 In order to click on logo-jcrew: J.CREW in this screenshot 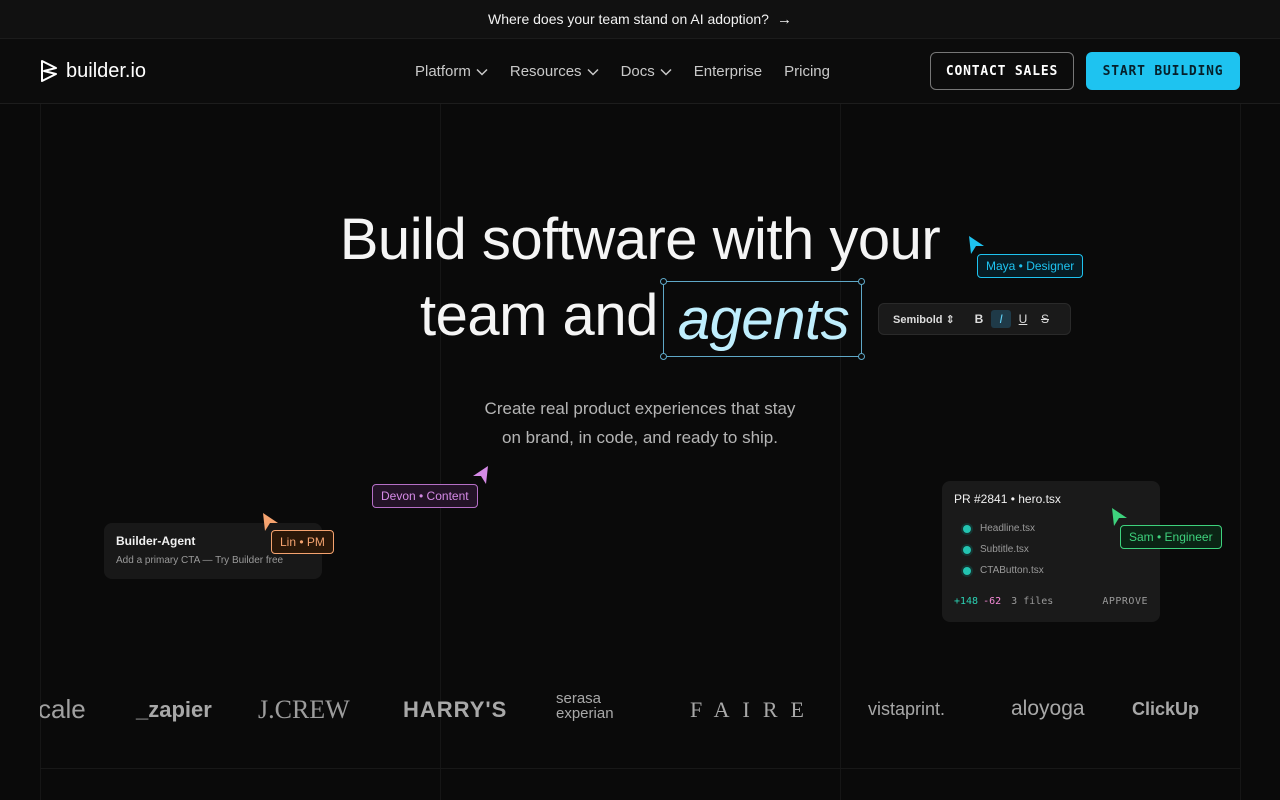, I will do `click(304, 709)`.